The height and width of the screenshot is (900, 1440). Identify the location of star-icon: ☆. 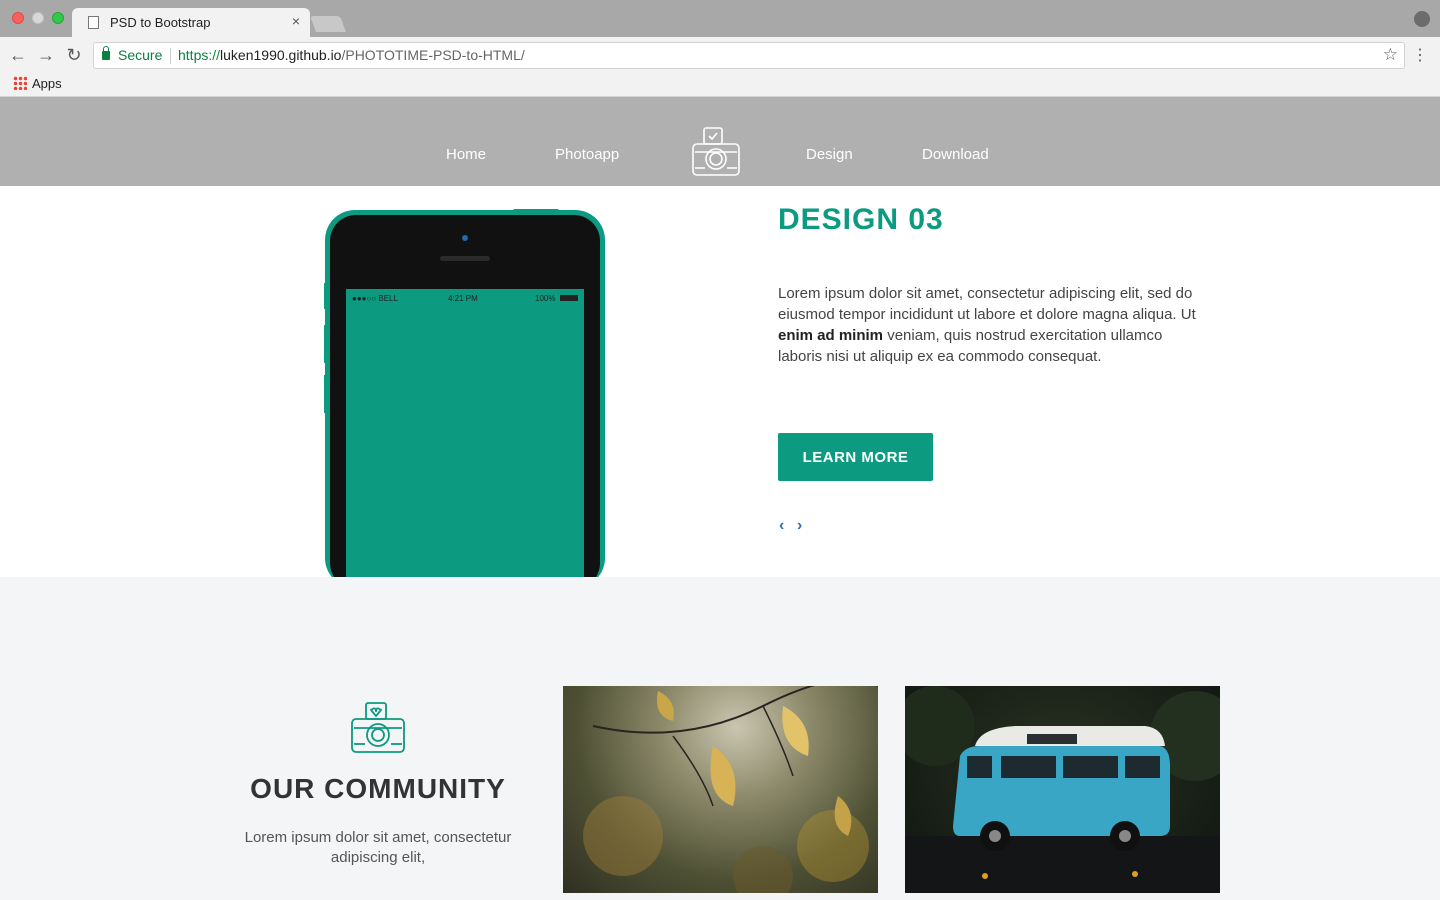
(1390, 55).